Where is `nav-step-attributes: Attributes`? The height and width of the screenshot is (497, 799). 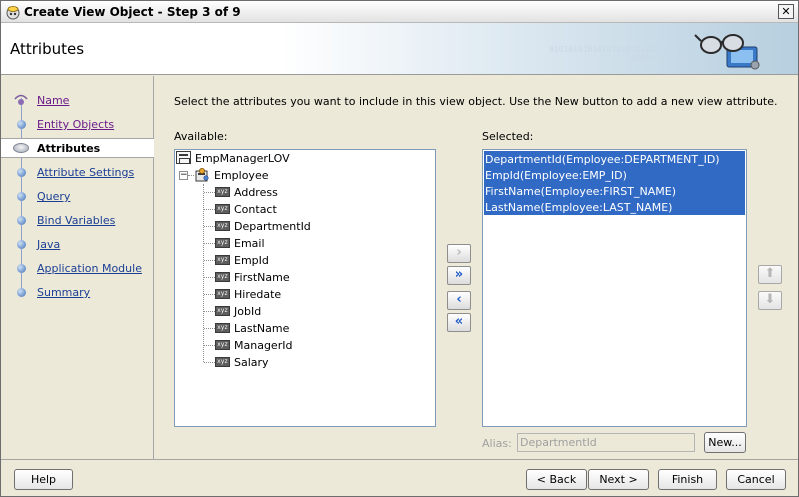
nav-step-attributes: Attributes is located at coordinates (77, 148).